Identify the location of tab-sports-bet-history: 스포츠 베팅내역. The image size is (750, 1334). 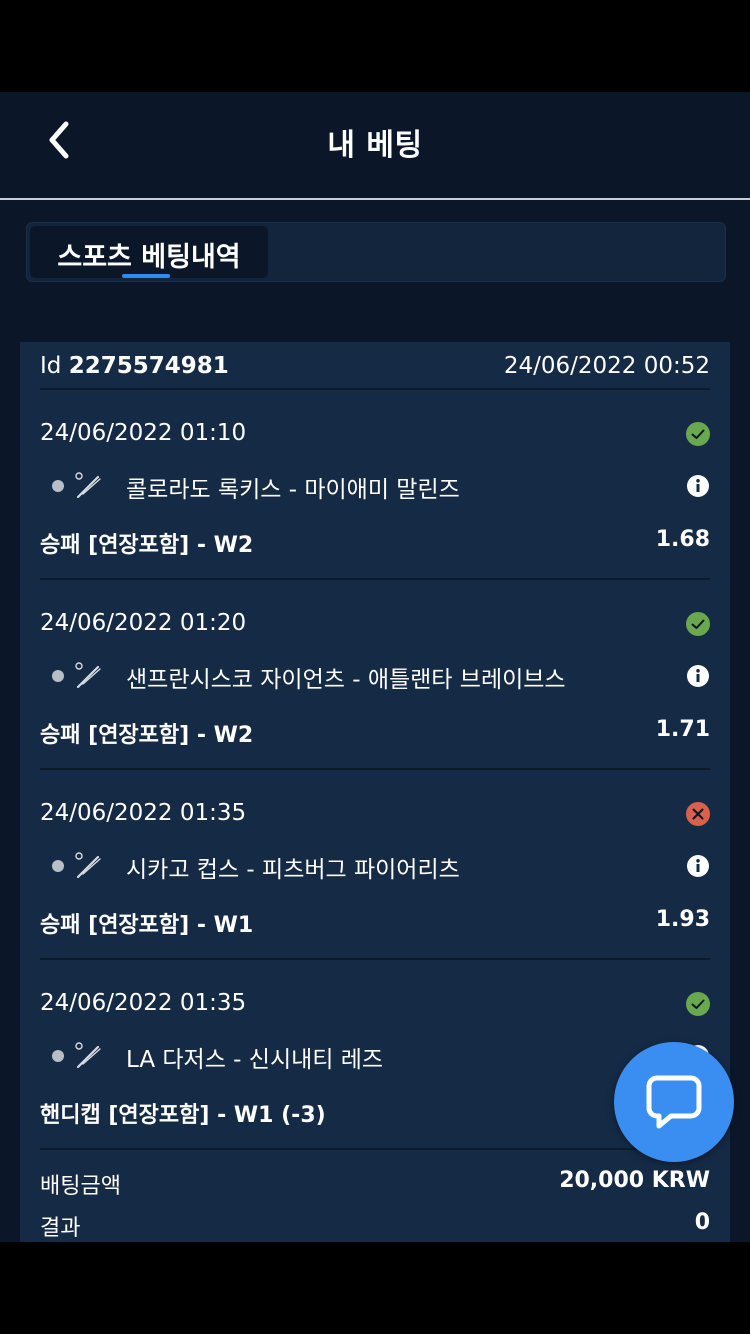
(149, 252).